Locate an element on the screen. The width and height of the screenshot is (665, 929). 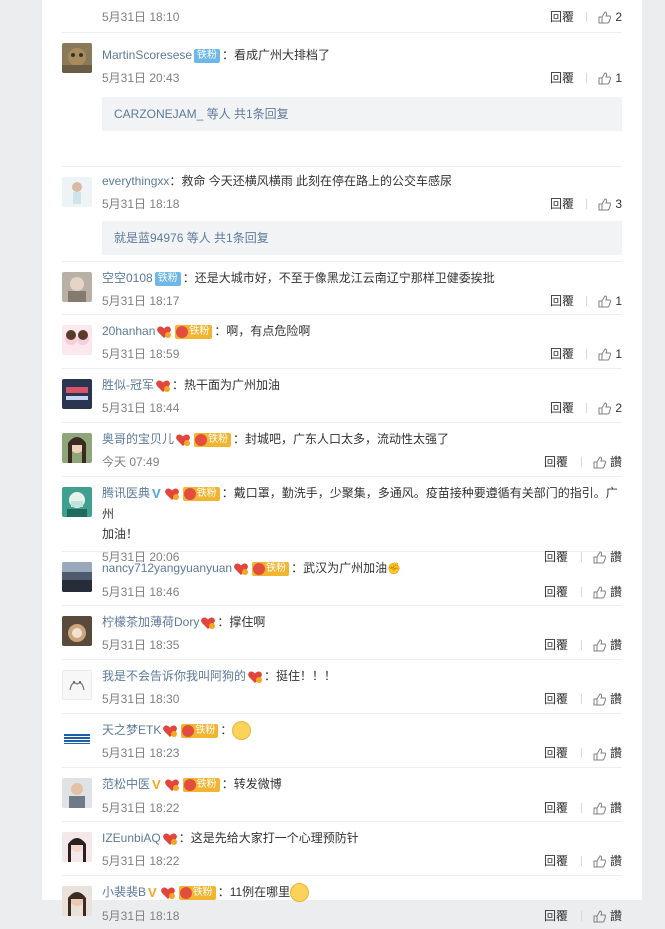
comment-text: MartinScoresese 铁粉 ：看成广州大排档了 is located at coordinates (362, 55).